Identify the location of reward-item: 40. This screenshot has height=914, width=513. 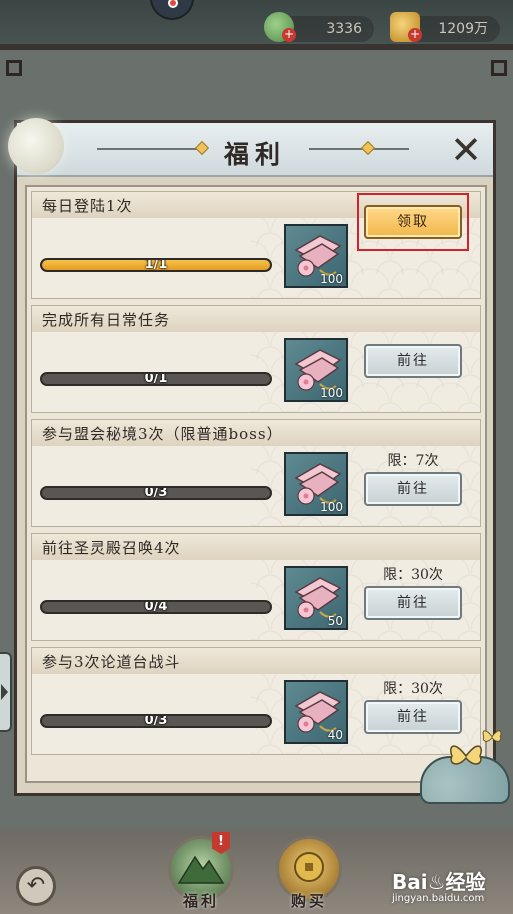
(316, 712).